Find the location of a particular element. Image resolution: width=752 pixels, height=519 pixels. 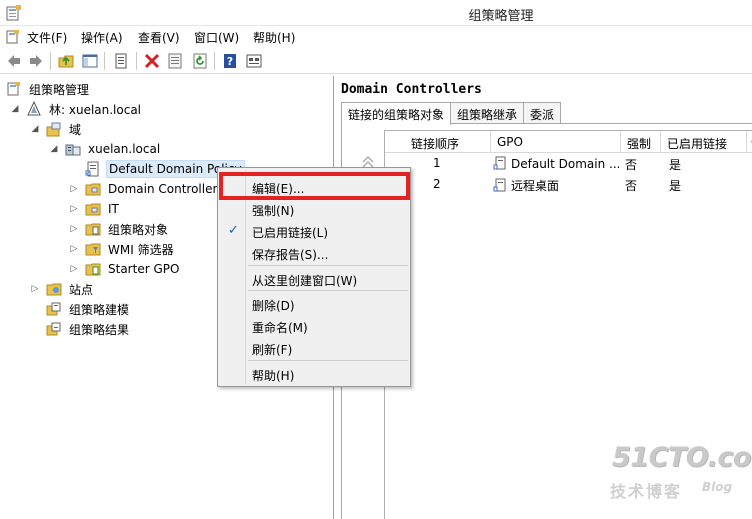

row-link-enabled: 是 is located at coordinates (675, 165).